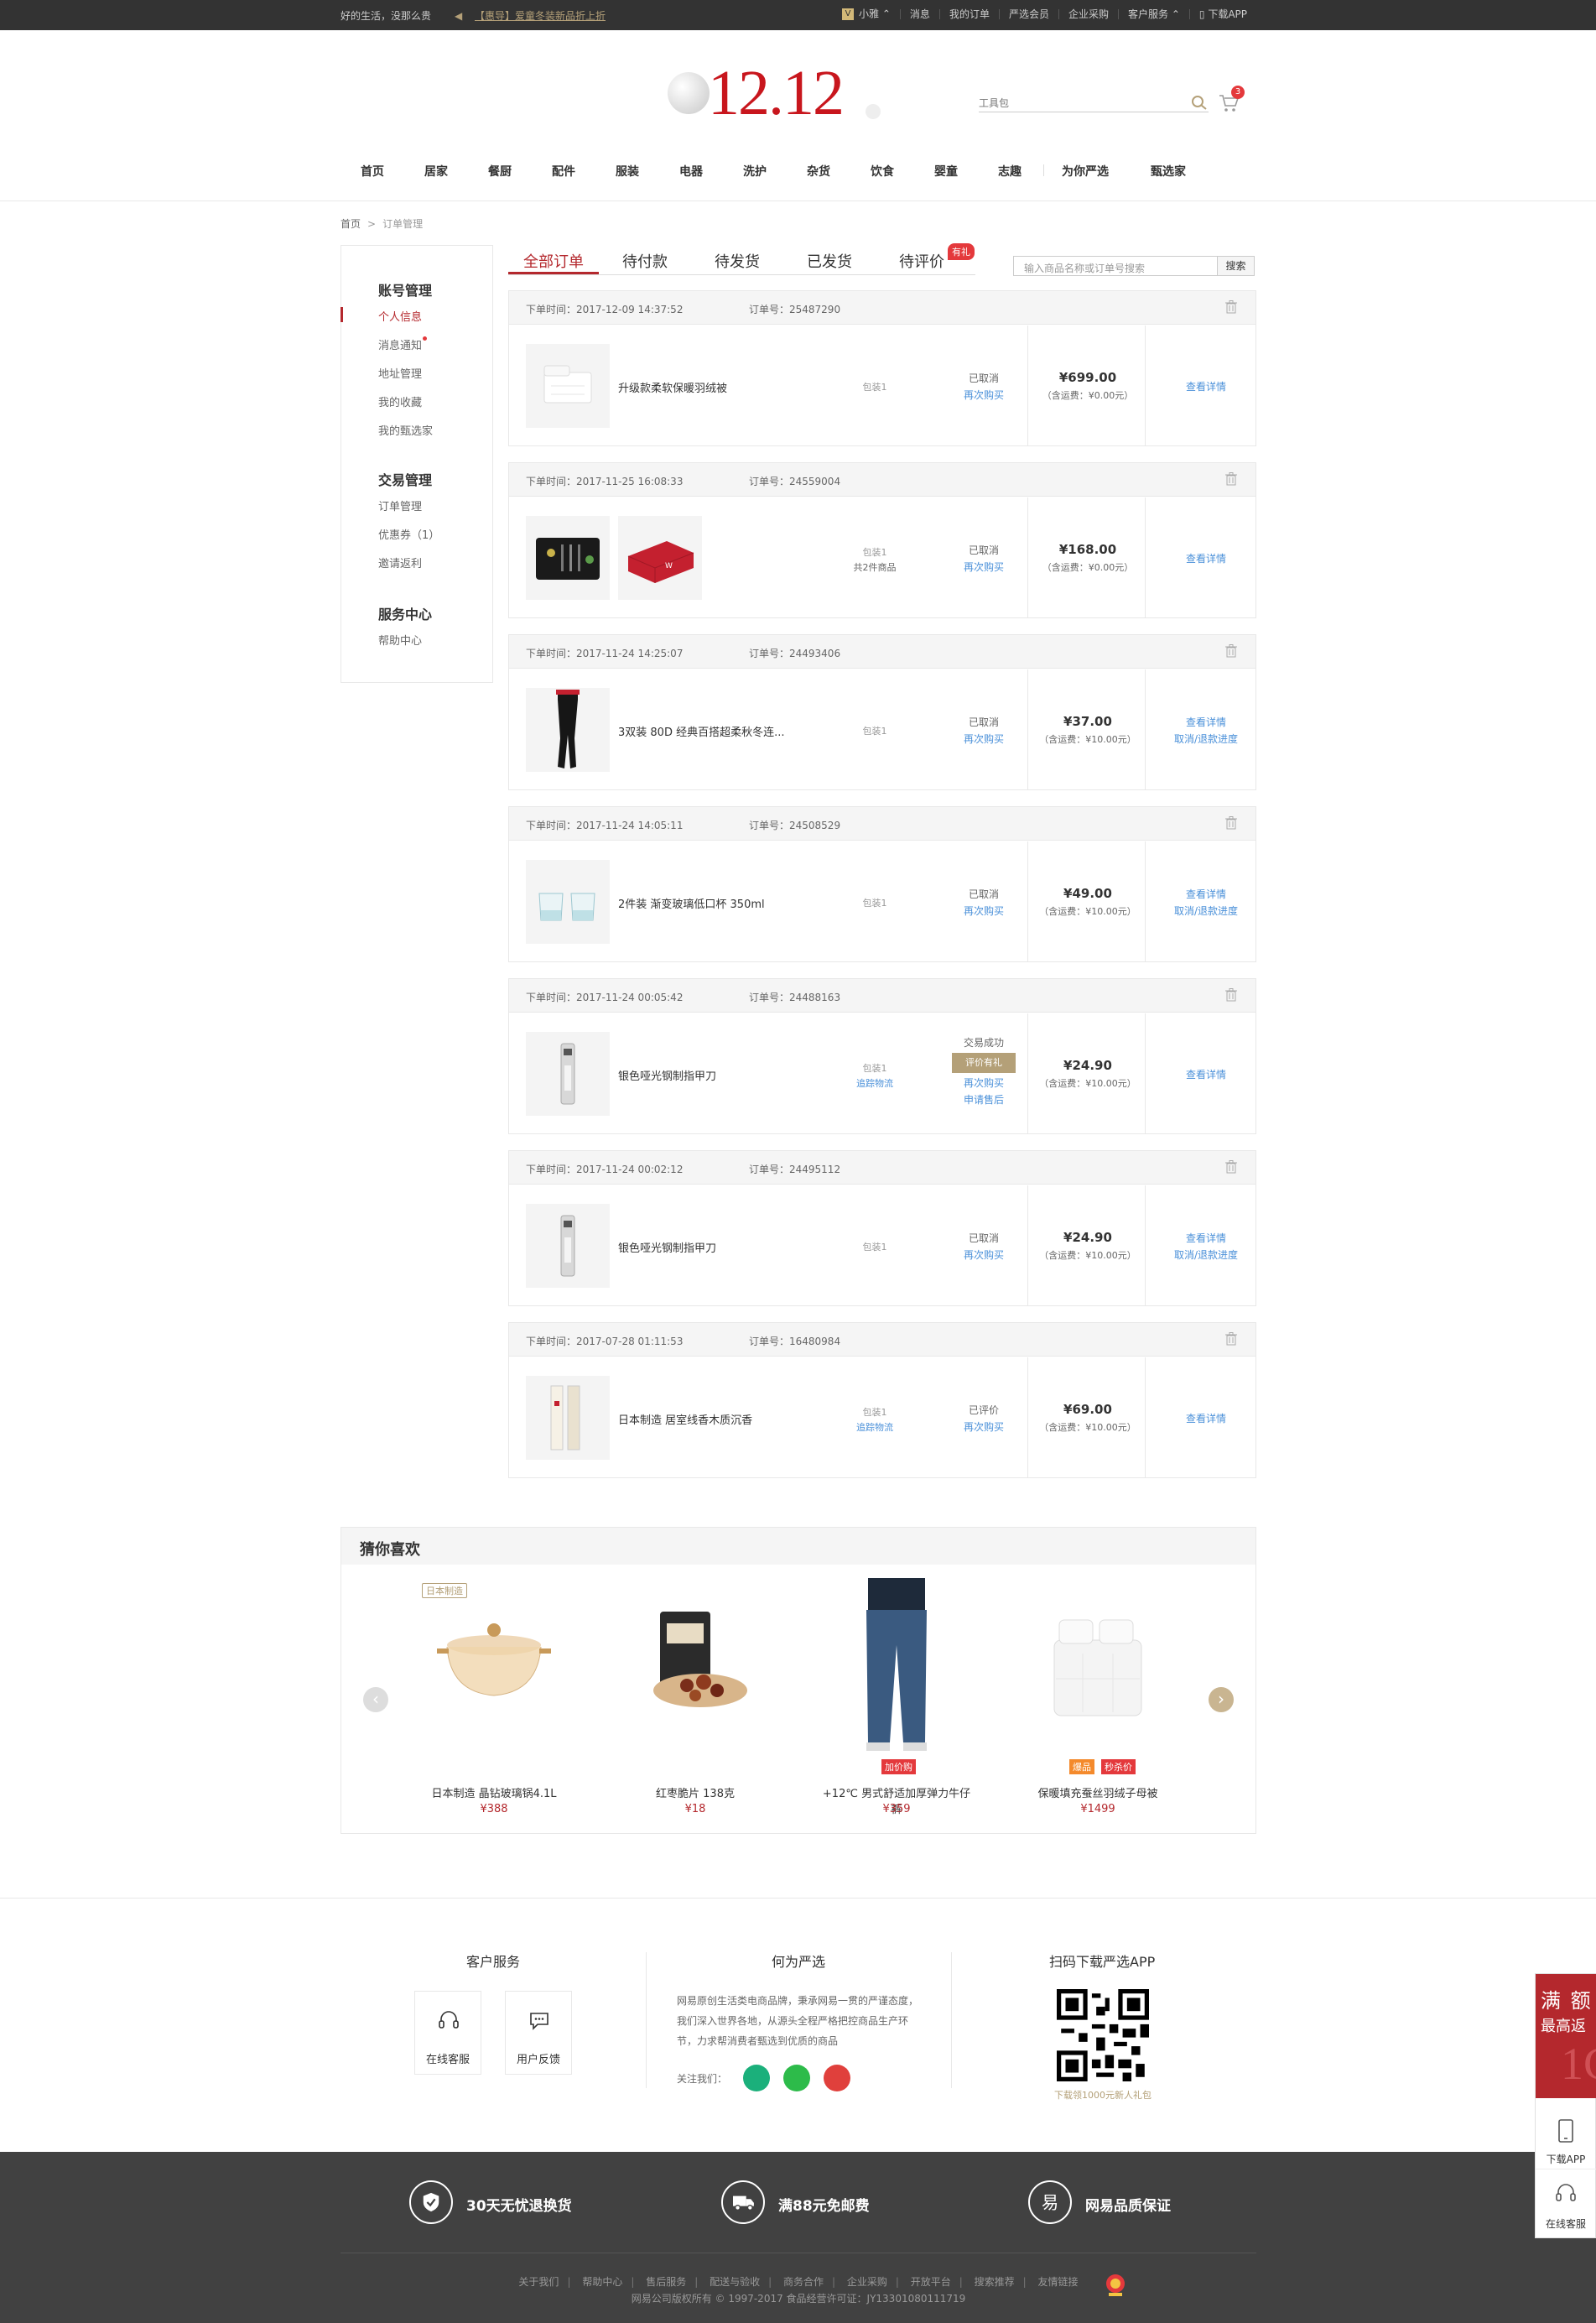  Describe the element at coordinates (1097, 1704) in the screenshot. I see `recommended-product: 爆品 秒杀价 保暖填充蚕丝羽绒子母被 ¥1499` at that location.